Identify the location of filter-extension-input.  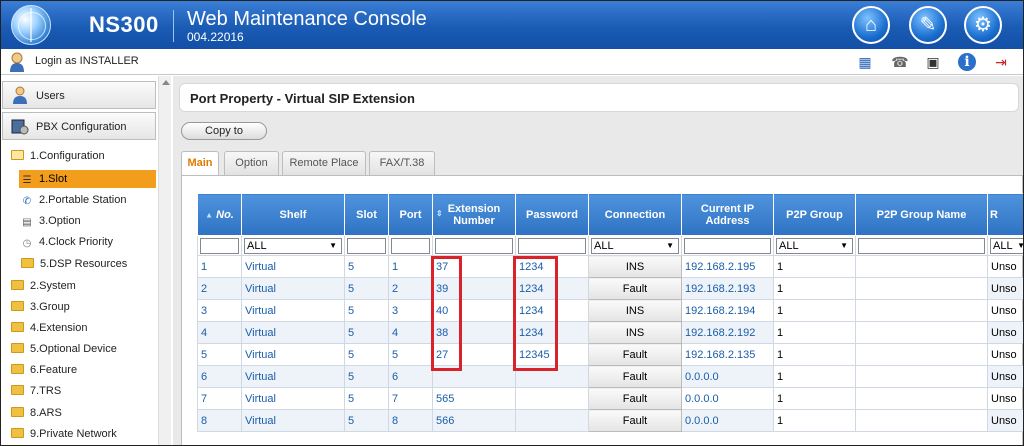
(474, 245).